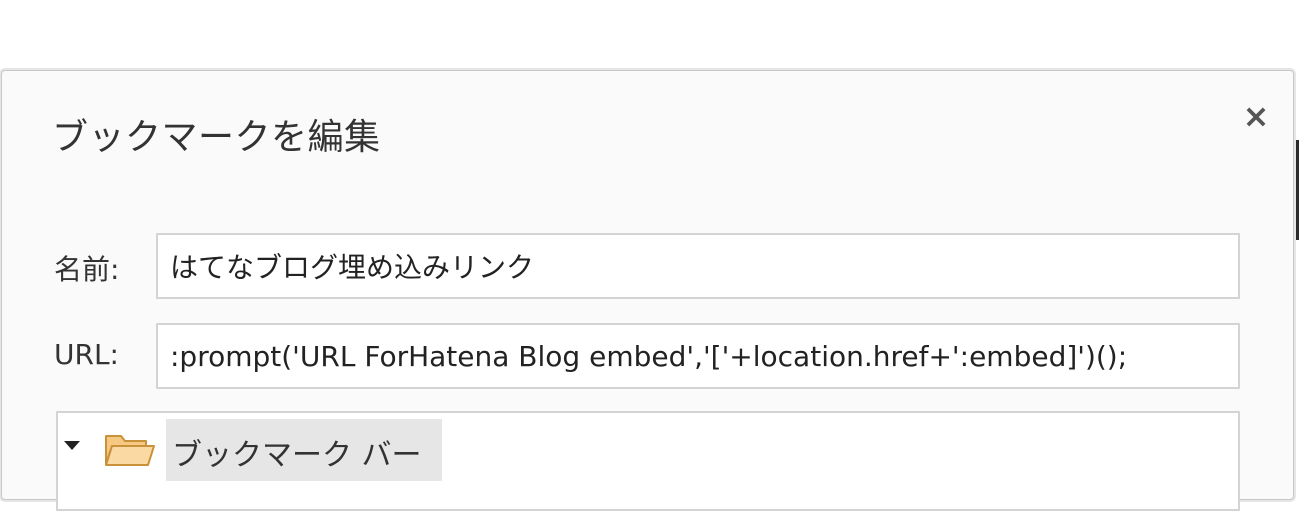 Image resolution: width=1299 pixels, height=511 pixels. Describe the element at coordinates (698, 266) in the screenshot. I see `name-input` at that location.